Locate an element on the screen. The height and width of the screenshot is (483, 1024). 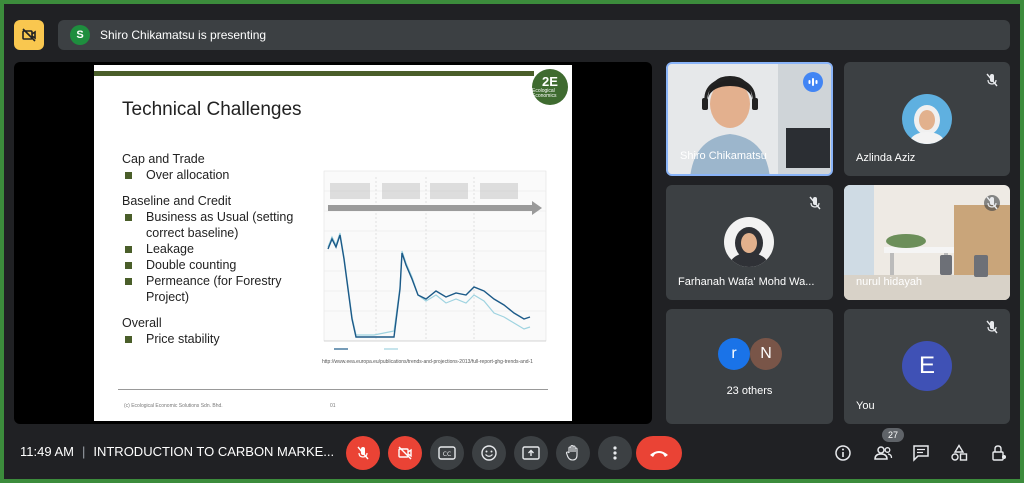
people-button is located at coordinates (883, 453).